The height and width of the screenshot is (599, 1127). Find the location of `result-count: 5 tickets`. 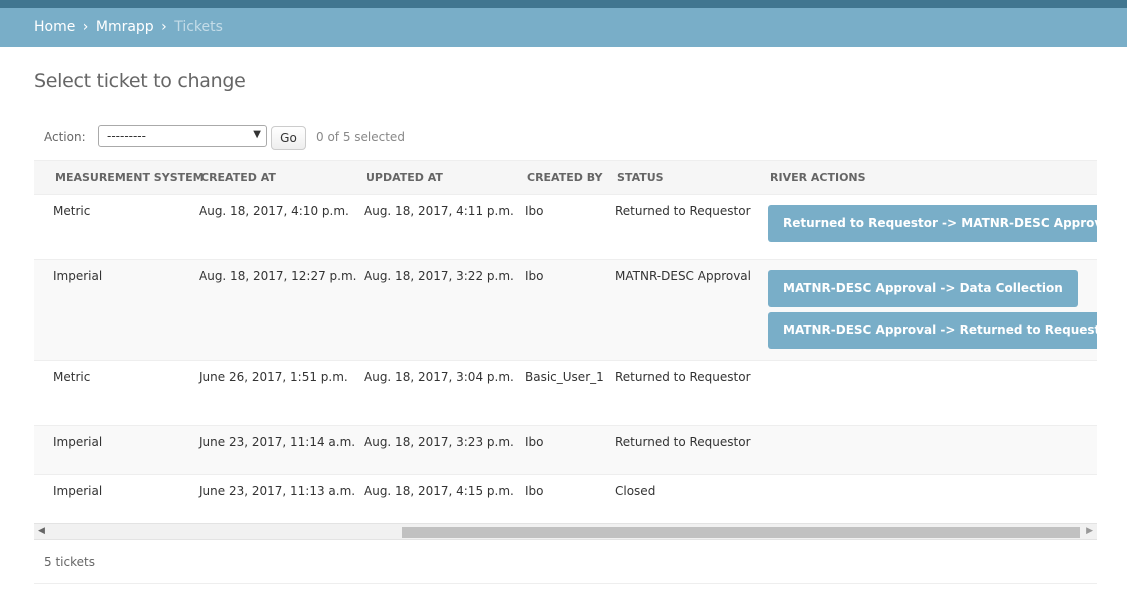

result-count: 5 tickets is located at coordinates (565, 562).